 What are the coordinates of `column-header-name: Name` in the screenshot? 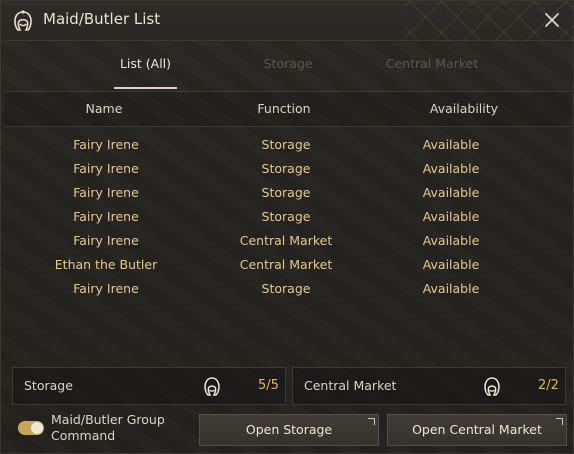 It's located at (104, 108).